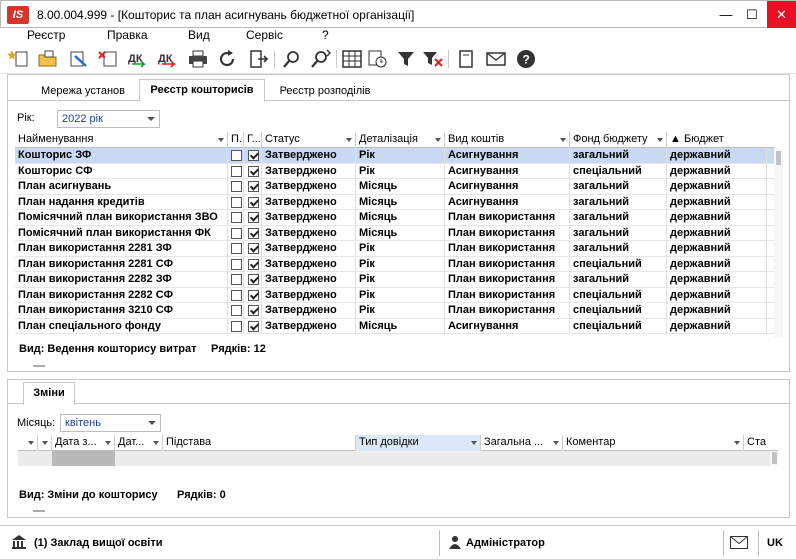 The width and height of the screenshot is (796, 559). I want to click on checkbox-cell-g, so click(253, 233).